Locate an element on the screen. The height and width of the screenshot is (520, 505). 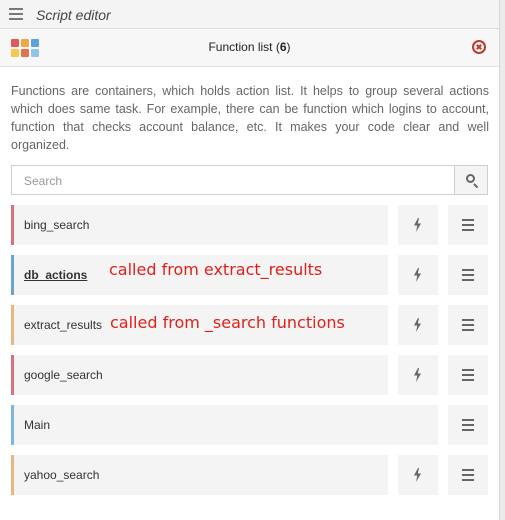
search-icon is located at coordinates (470, 178).